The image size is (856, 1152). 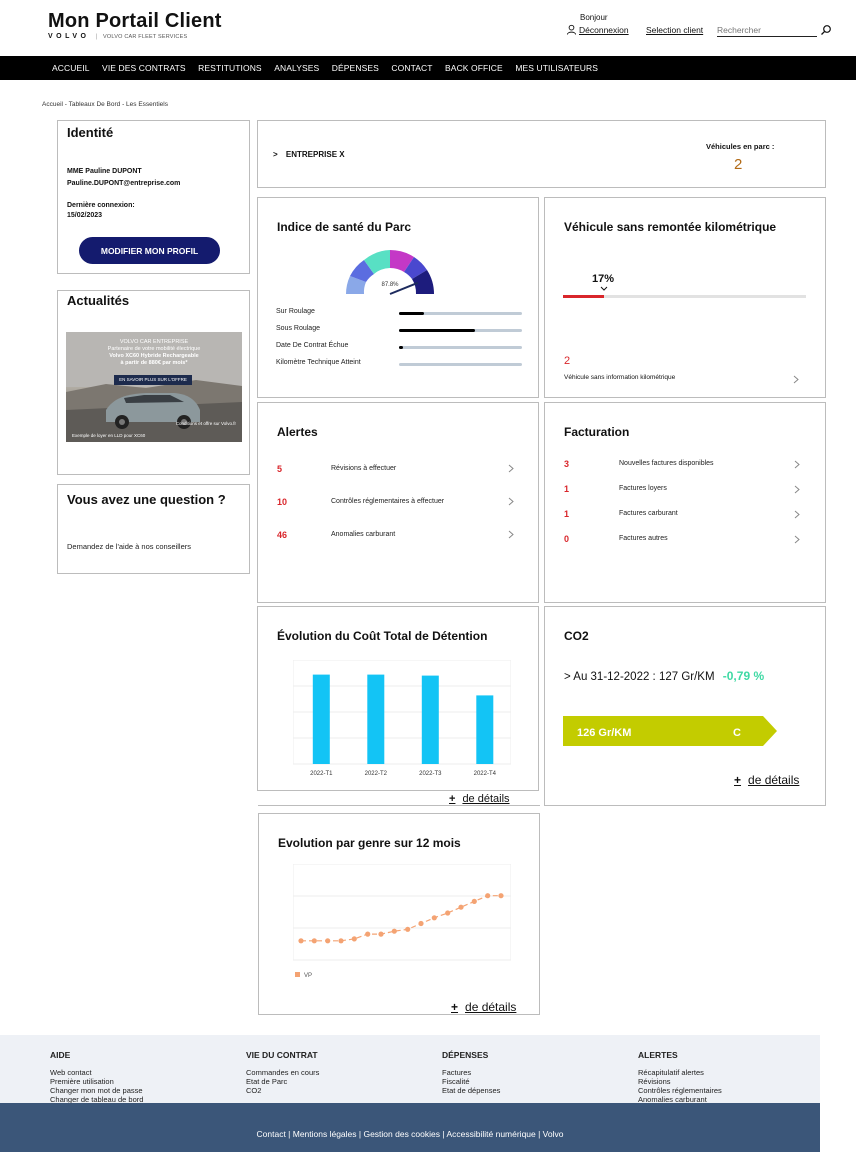 I want to click on billing-title: Facturation, so click(x=597, y=432).